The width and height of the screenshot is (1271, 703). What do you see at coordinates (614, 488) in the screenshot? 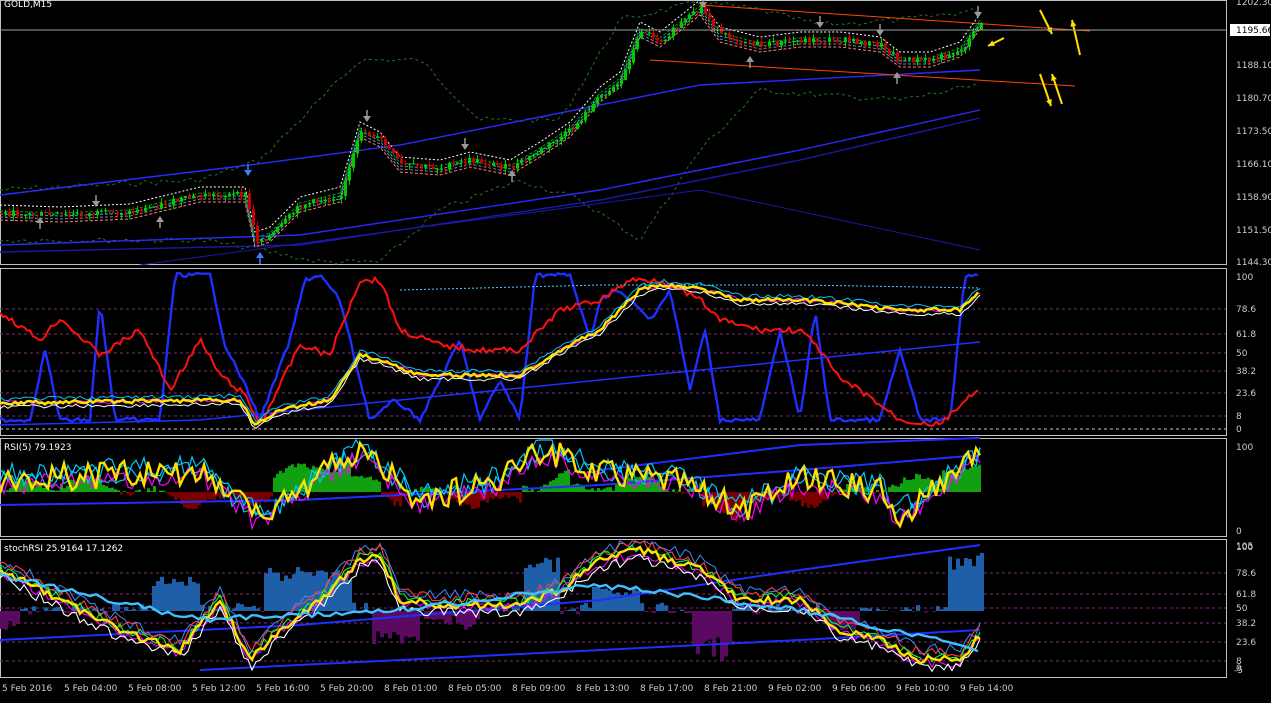
I see `rsi-pane` at bounding box center [614, 488].